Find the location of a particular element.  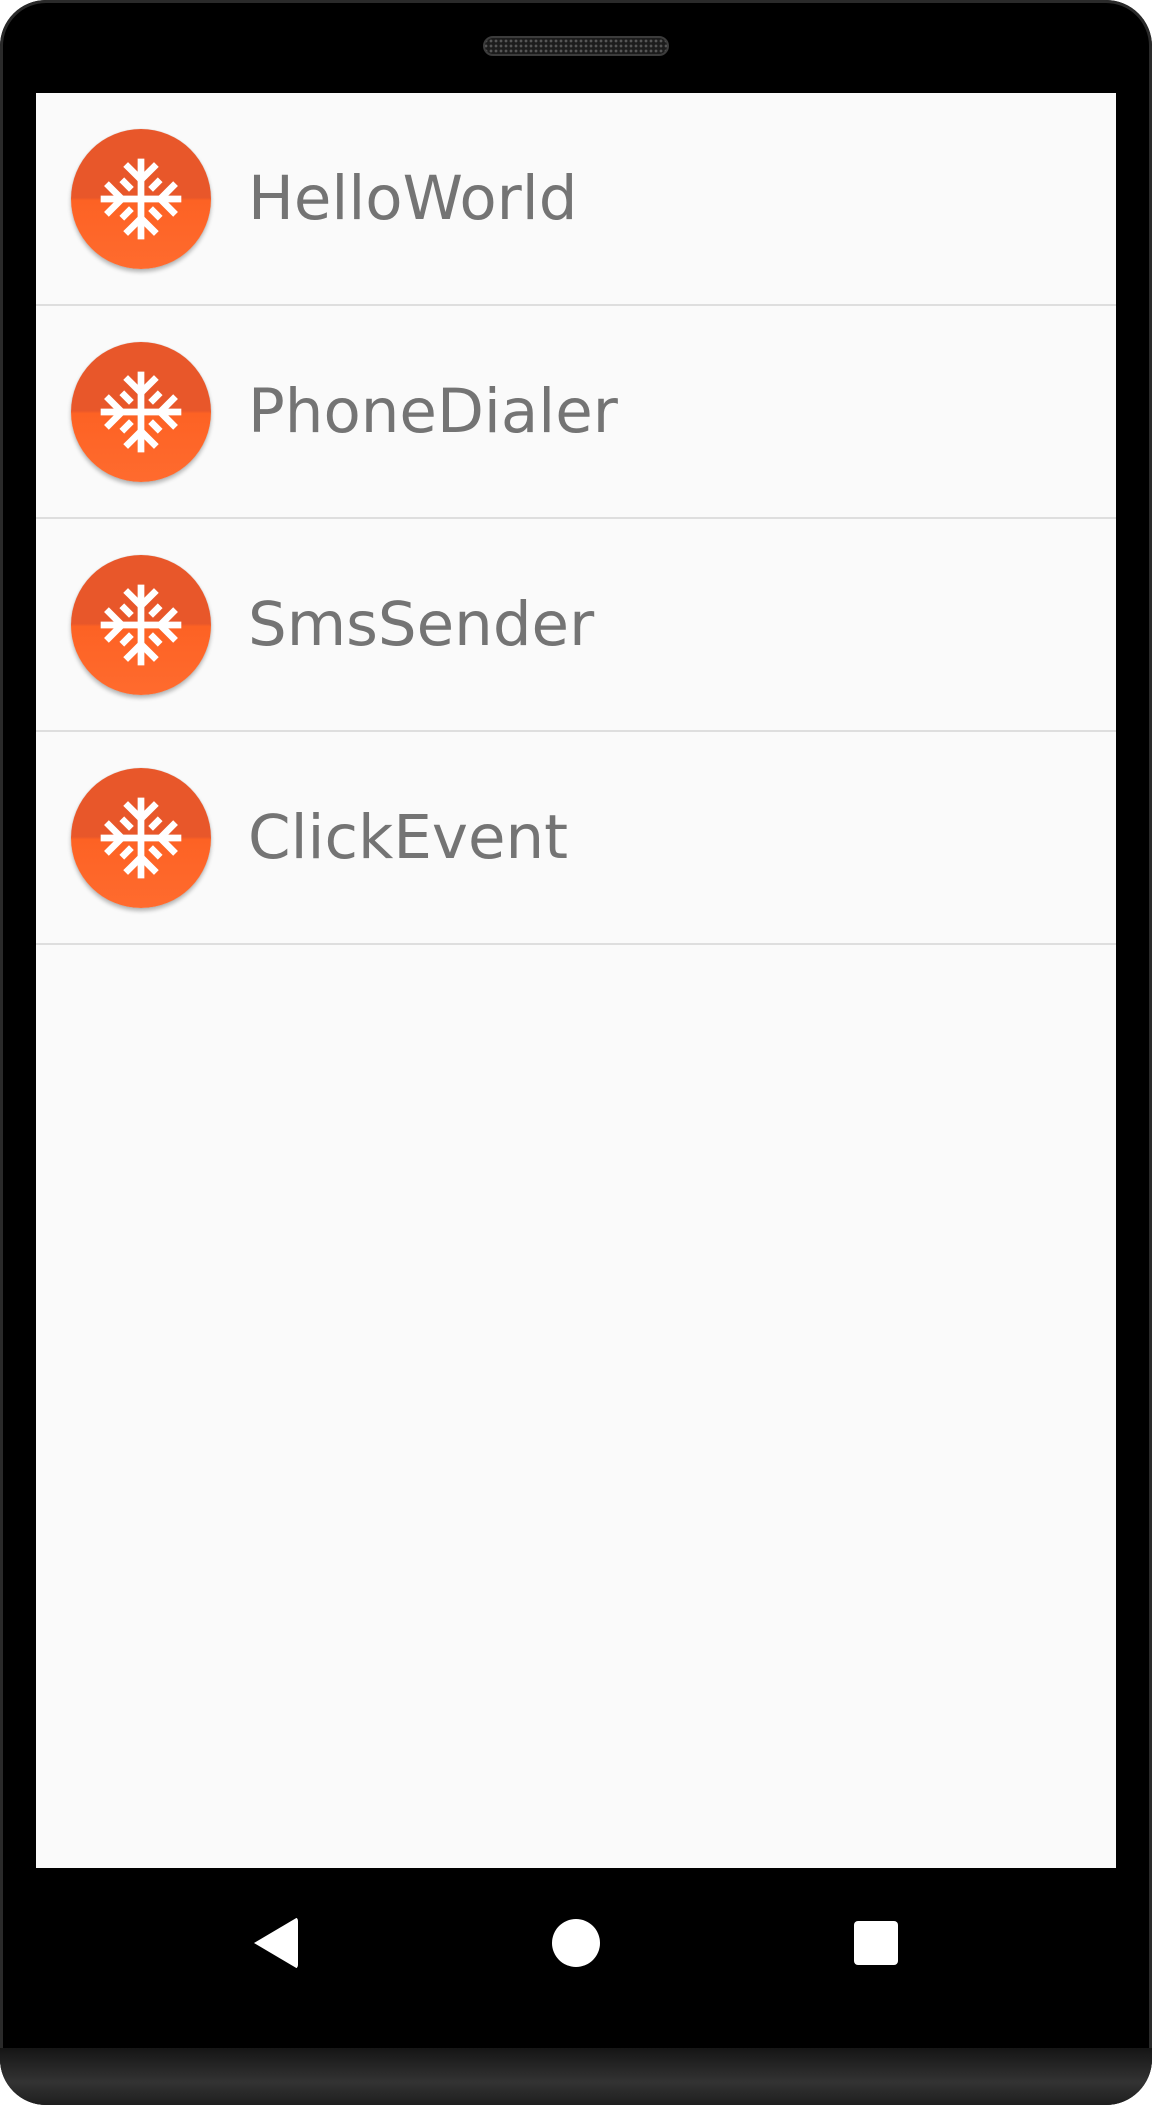

list-item-label: PhoneDialer is located at coordinates (433, 411).